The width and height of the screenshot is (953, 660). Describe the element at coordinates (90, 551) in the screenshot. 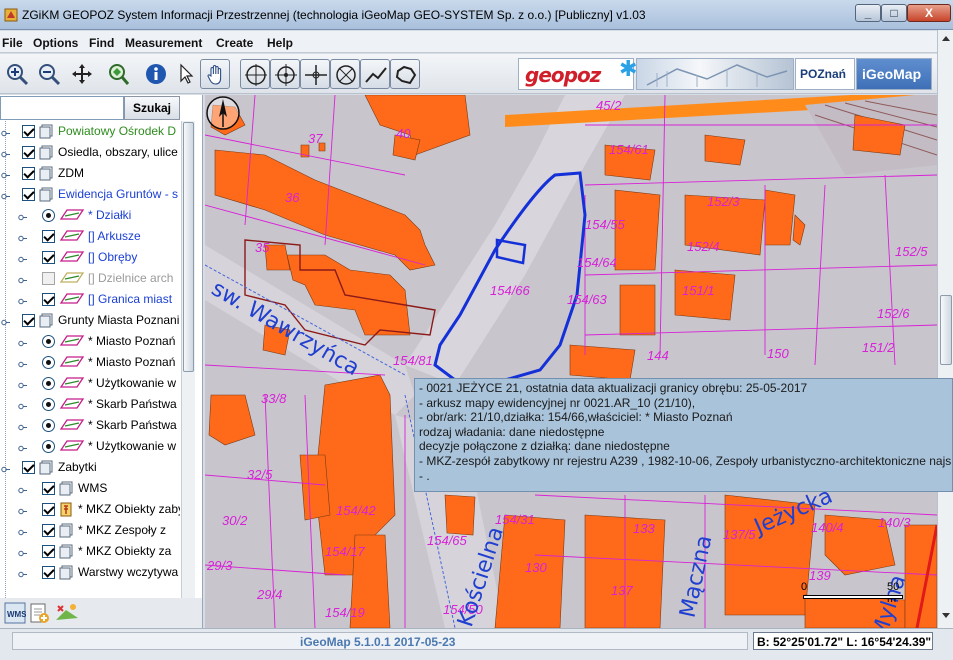

I see `layer-row: * MKZ Obiekty za` at that location.